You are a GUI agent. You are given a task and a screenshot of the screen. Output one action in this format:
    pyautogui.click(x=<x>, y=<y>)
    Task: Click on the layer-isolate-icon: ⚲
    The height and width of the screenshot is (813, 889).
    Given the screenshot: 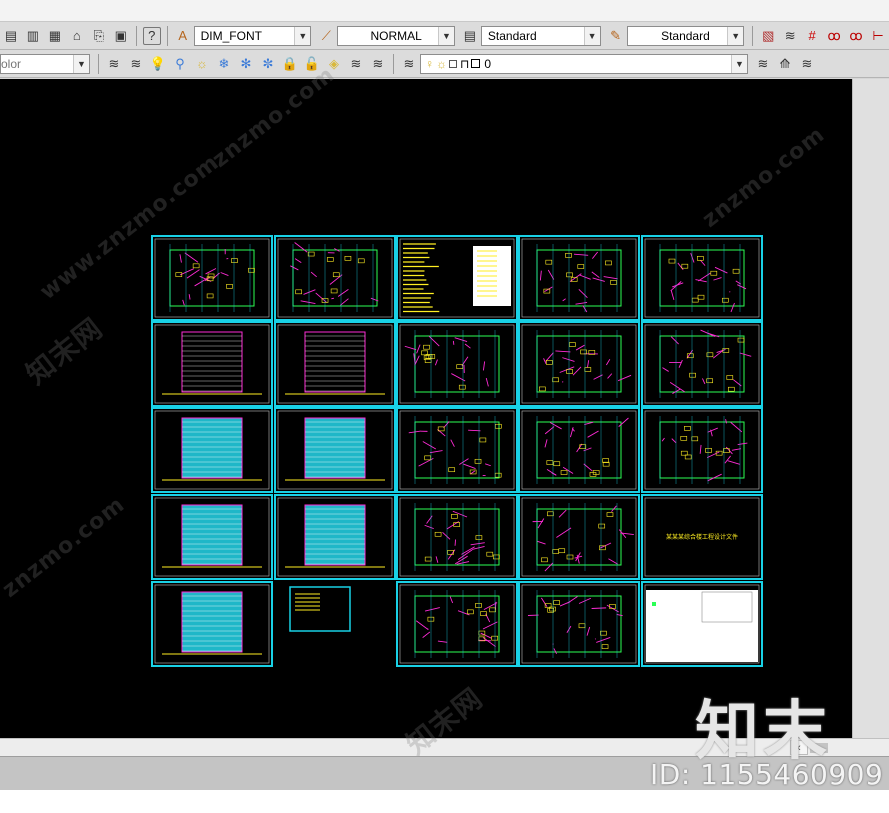 What is the action you would take?
    pyautogui.click(x=180, y=64)
    